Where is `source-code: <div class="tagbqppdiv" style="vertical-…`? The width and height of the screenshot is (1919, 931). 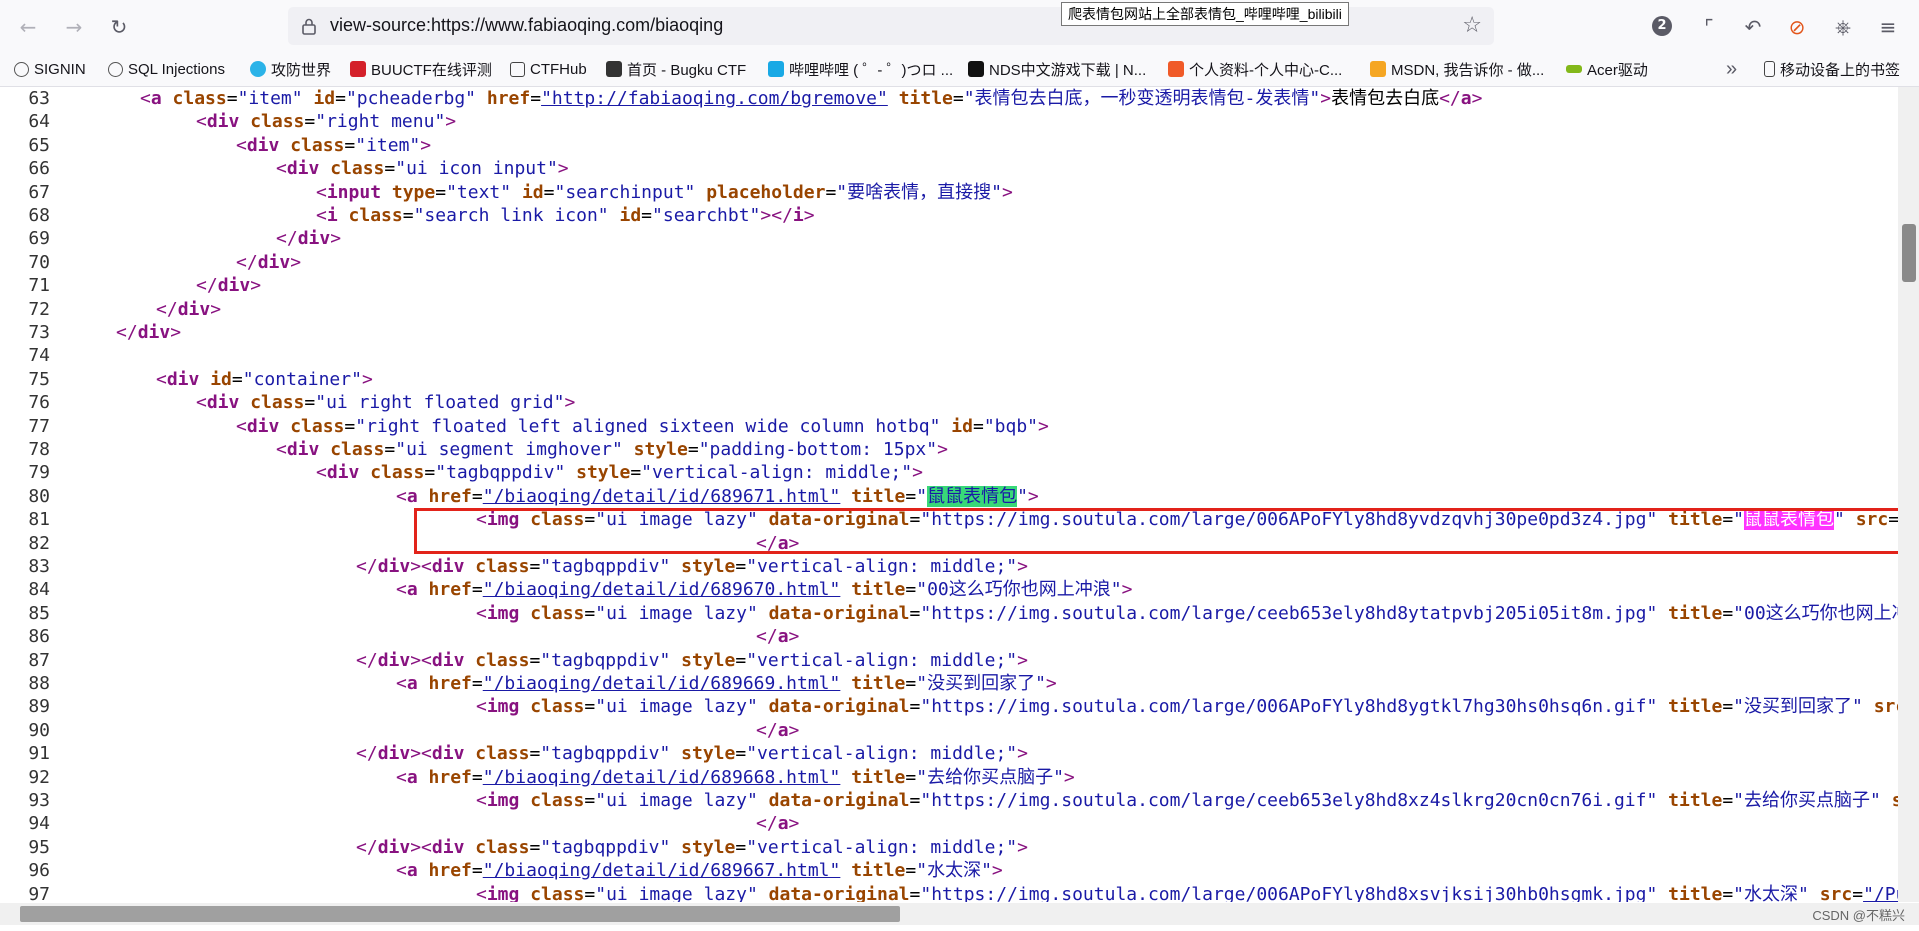 source-code: <div class="tagbqppdiv" style="vertical-… is located at coordinates (619, 473).